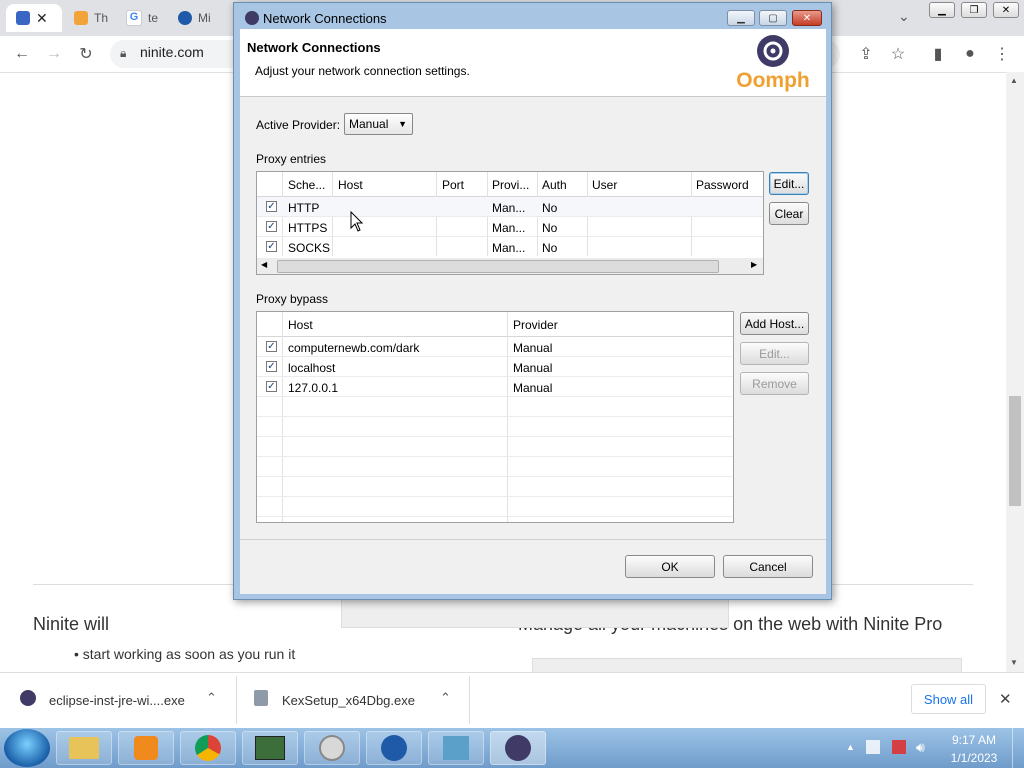 This screenshot has height=768, width=1024. Describe the element at coordinates (86, 54) in the screenshot. I see `reload-icon: ↻` at that location.